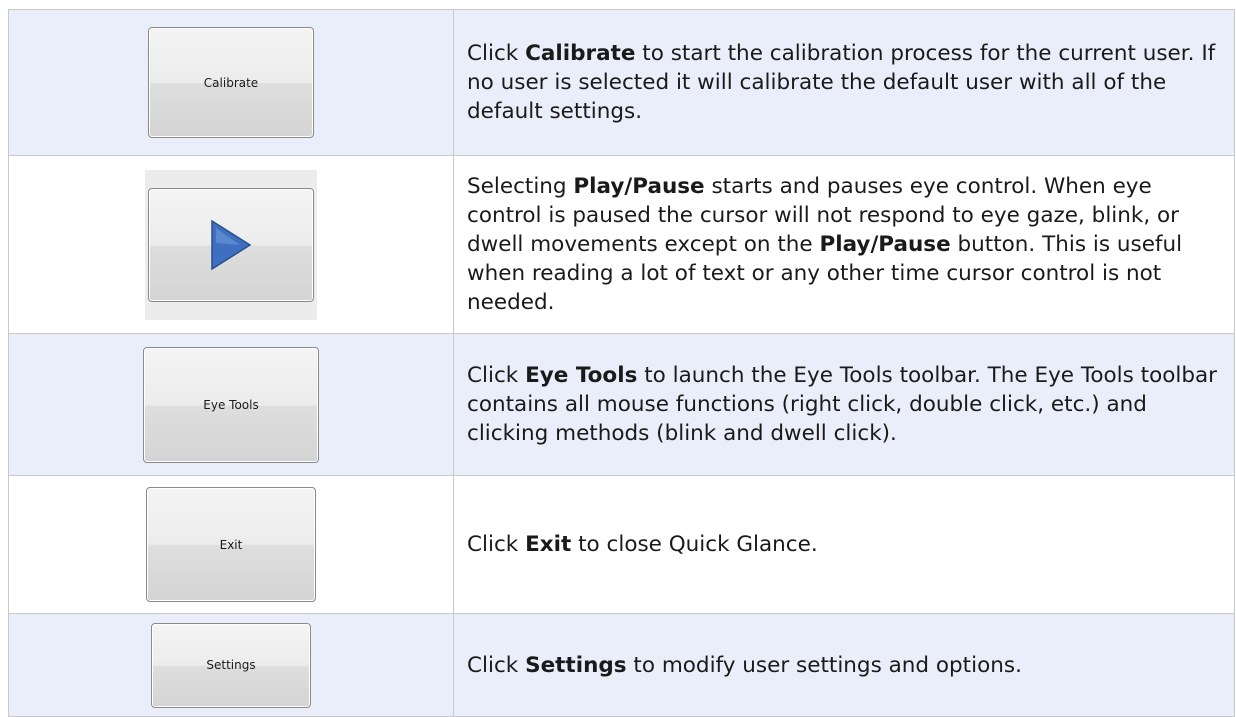  What do you see at coordinates (694, 544) in the screenshot?
I see `description-text: to close Quick Glance.` at bounding box center [694, 544].